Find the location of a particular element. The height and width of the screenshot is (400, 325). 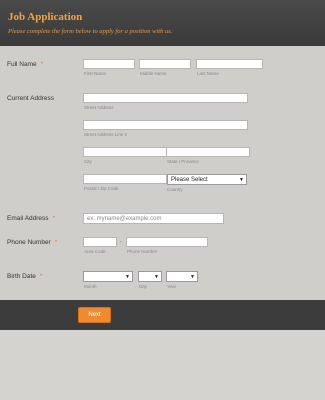

birth-day-select: ▼ is located at coordinates (150, 276).